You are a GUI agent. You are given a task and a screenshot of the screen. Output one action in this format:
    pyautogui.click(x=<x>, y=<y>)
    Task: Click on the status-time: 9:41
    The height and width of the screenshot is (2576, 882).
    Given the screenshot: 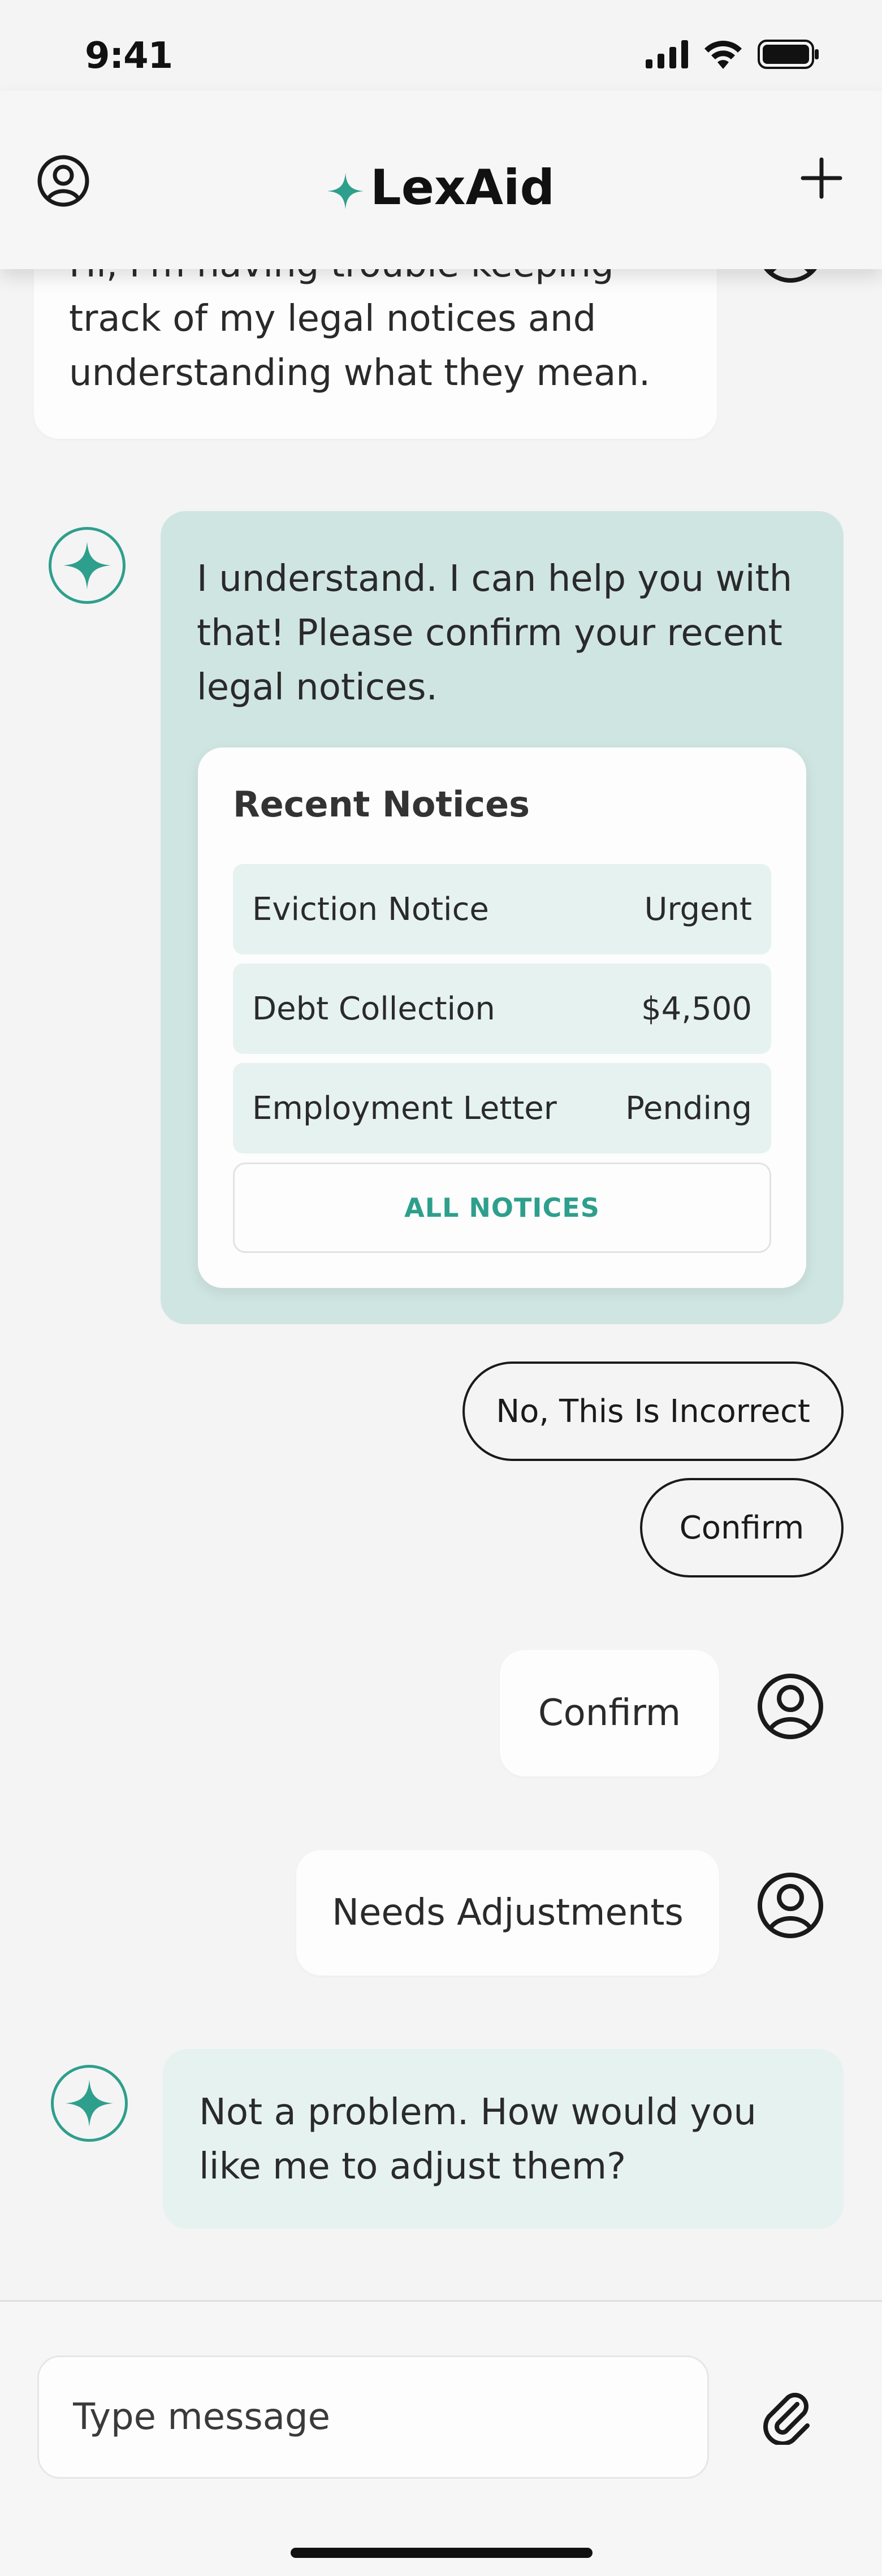 What is the action you would take?
    pyautogui.click(x=129, y=56)
    